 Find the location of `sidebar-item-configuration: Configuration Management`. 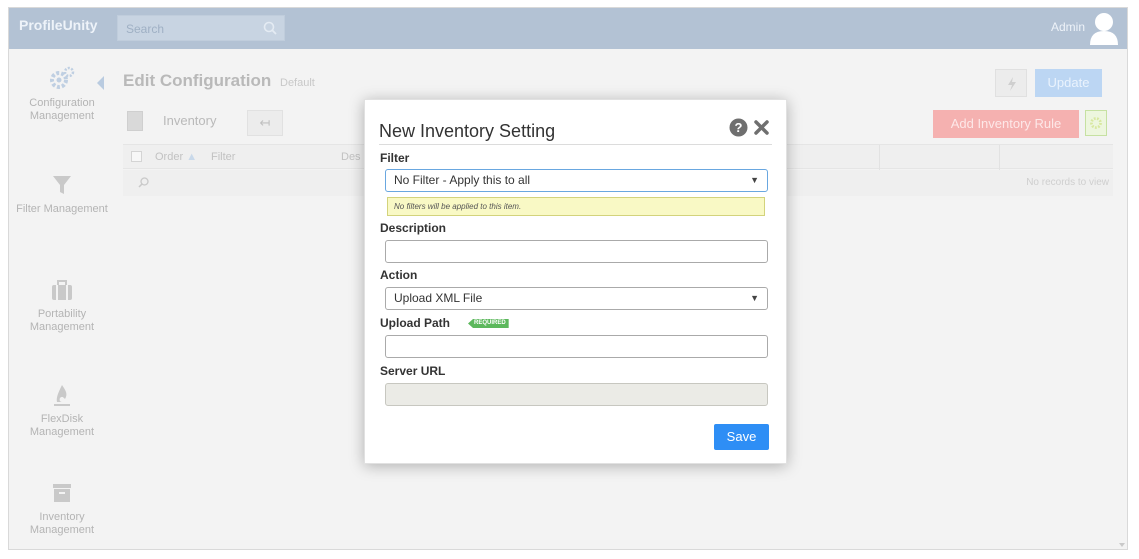

sidebar-item-configuration: Configuration Management is located at coordinates (62, 94).